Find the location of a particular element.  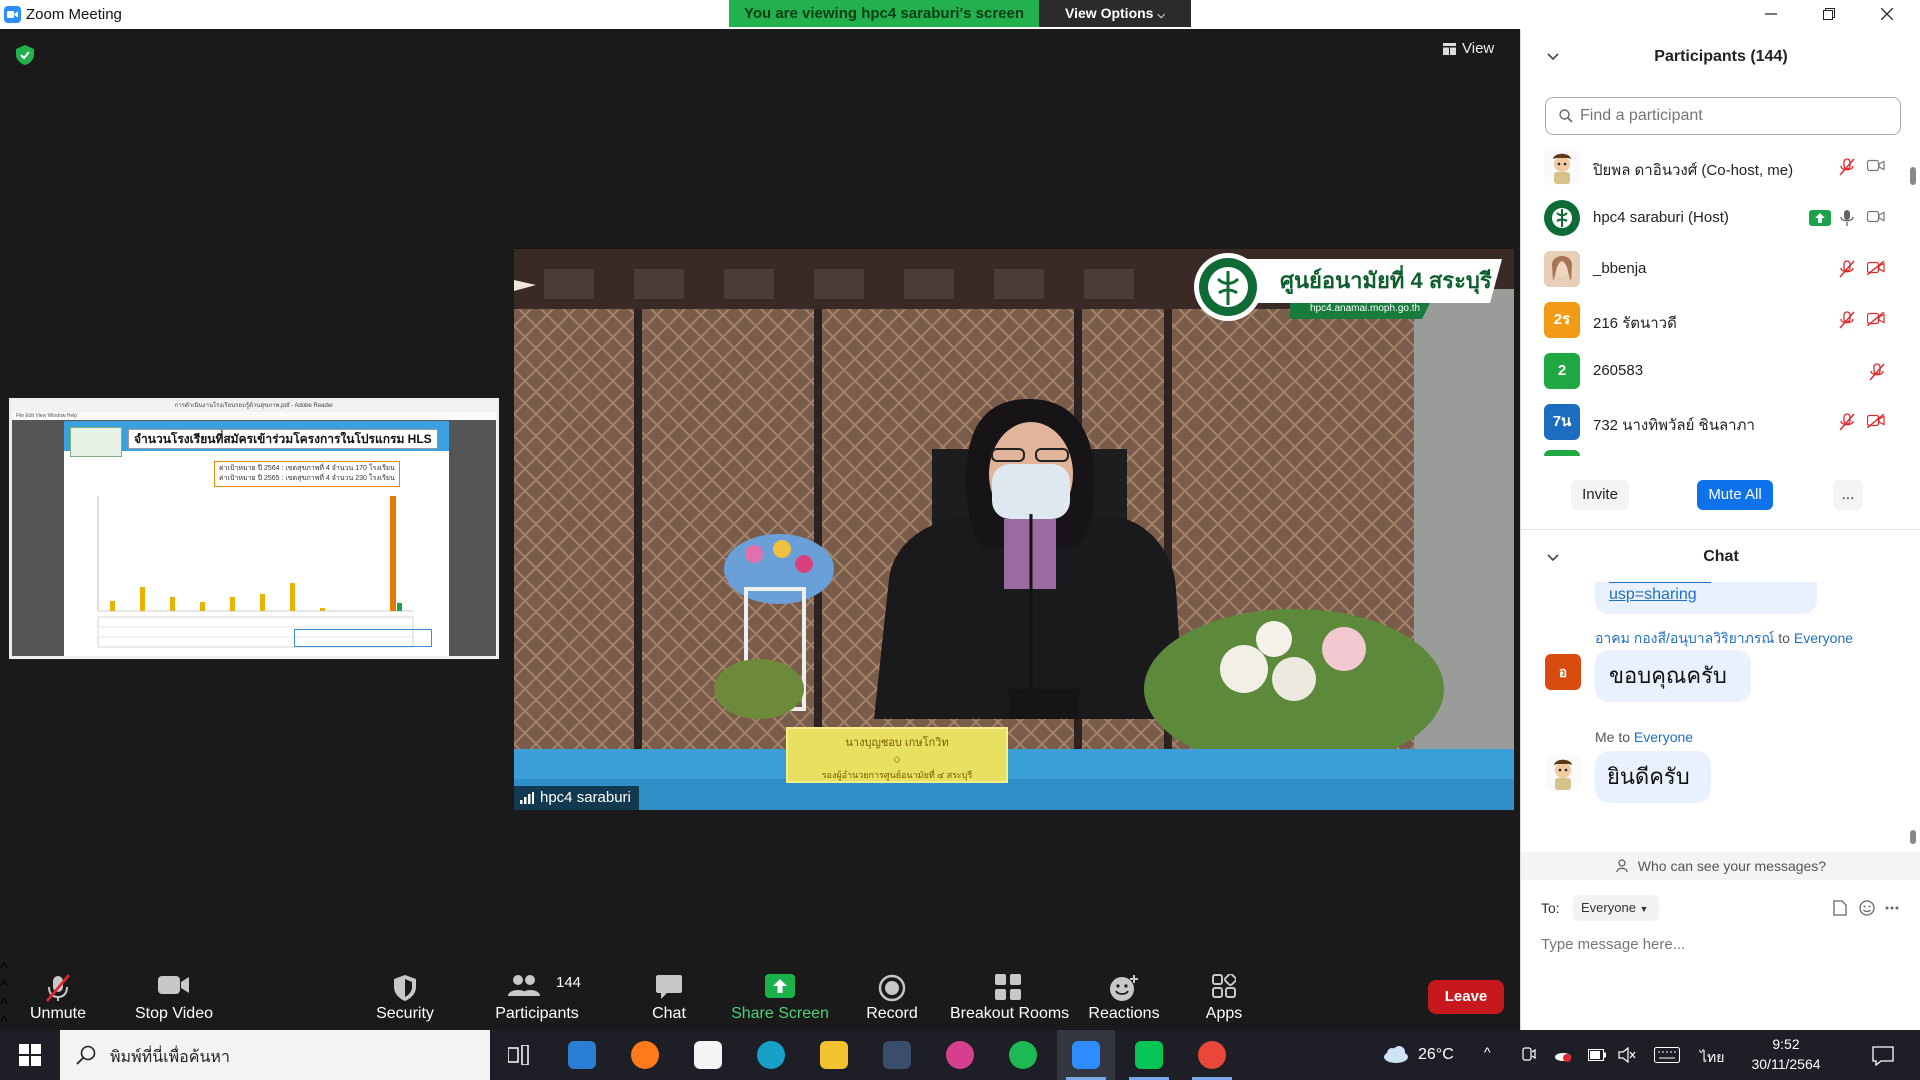

chat-sender-name: Me is located at coordinates (1605, 737).